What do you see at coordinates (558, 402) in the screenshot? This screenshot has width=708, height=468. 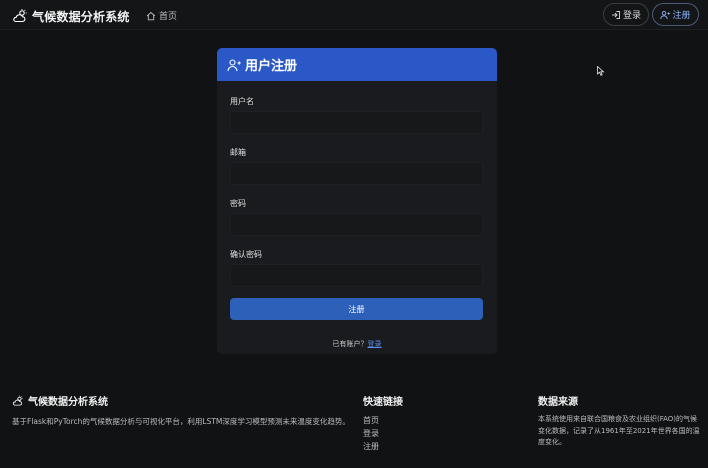 I see `data-source-title: 数据来源` at bounding box center [558, 402].